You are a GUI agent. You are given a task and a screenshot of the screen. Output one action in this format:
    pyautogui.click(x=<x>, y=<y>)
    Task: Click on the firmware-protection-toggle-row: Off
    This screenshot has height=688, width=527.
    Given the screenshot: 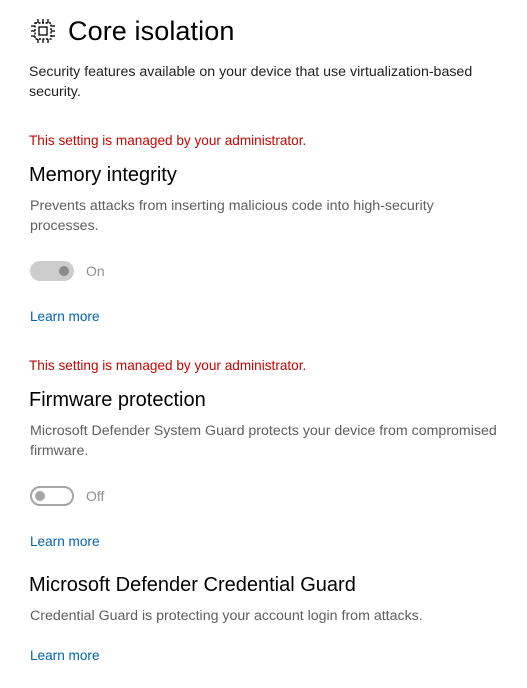 What is the action you would take?
    pyautogui.click(x=67, y=496)
    